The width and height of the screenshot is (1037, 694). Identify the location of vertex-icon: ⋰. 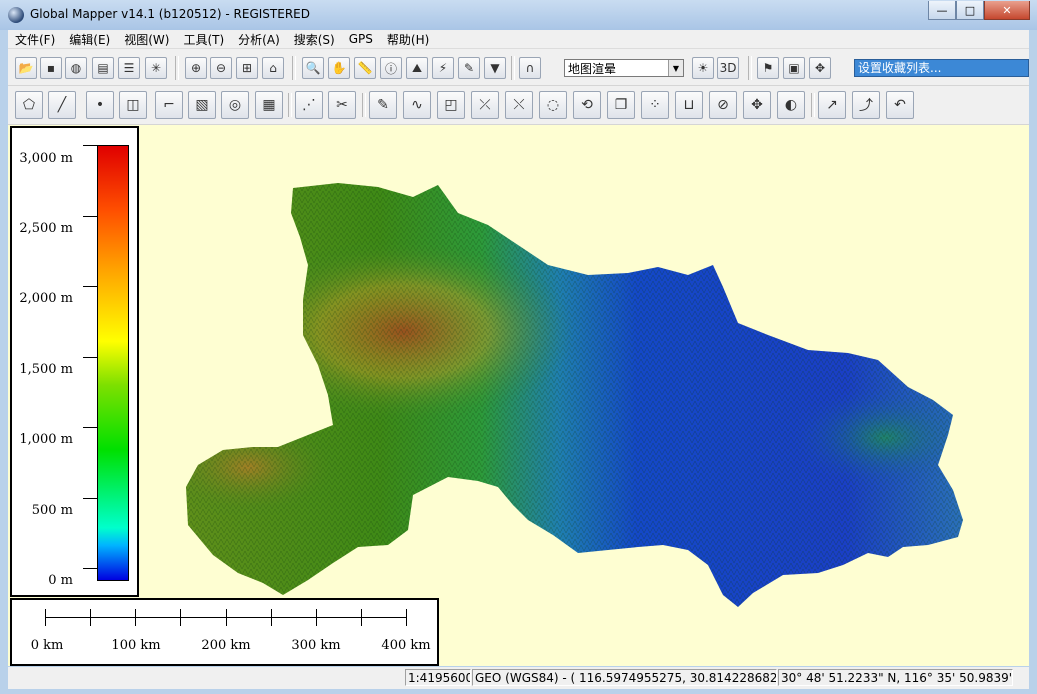
(309, 105).